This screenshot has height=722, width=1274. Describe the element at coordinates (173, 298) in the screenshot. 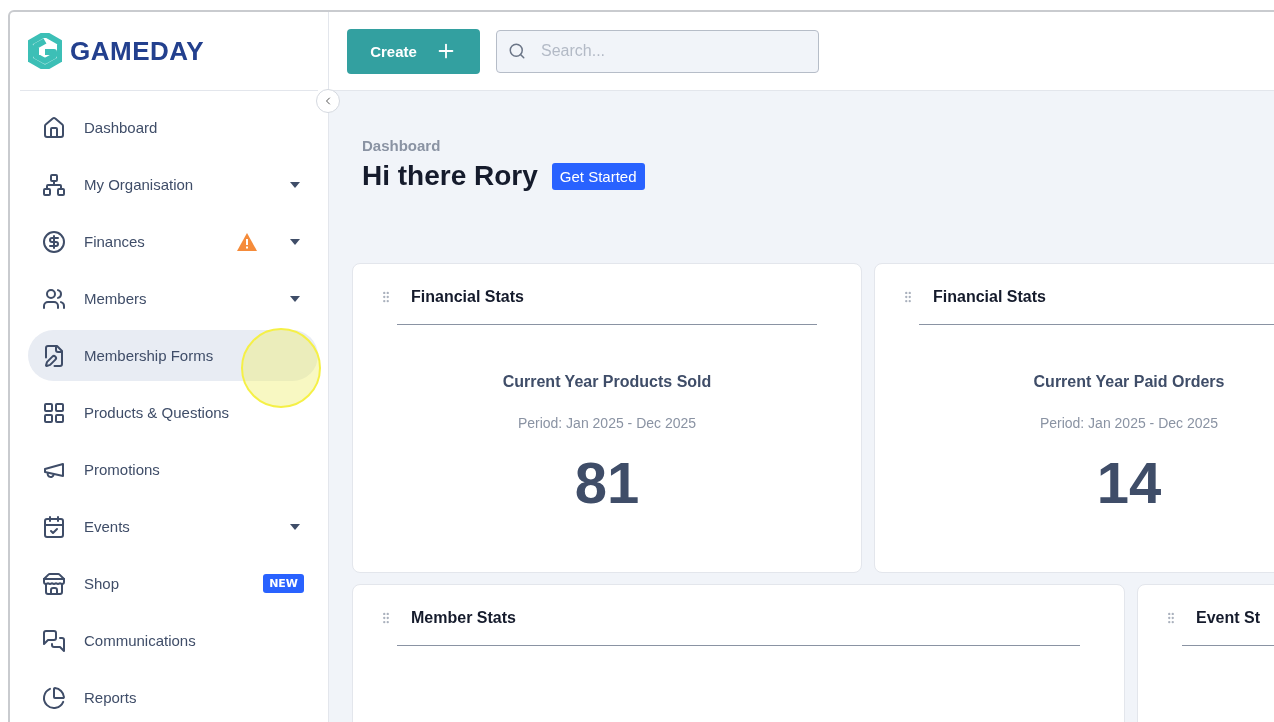

I see `sidebar-item: Members` at that location.